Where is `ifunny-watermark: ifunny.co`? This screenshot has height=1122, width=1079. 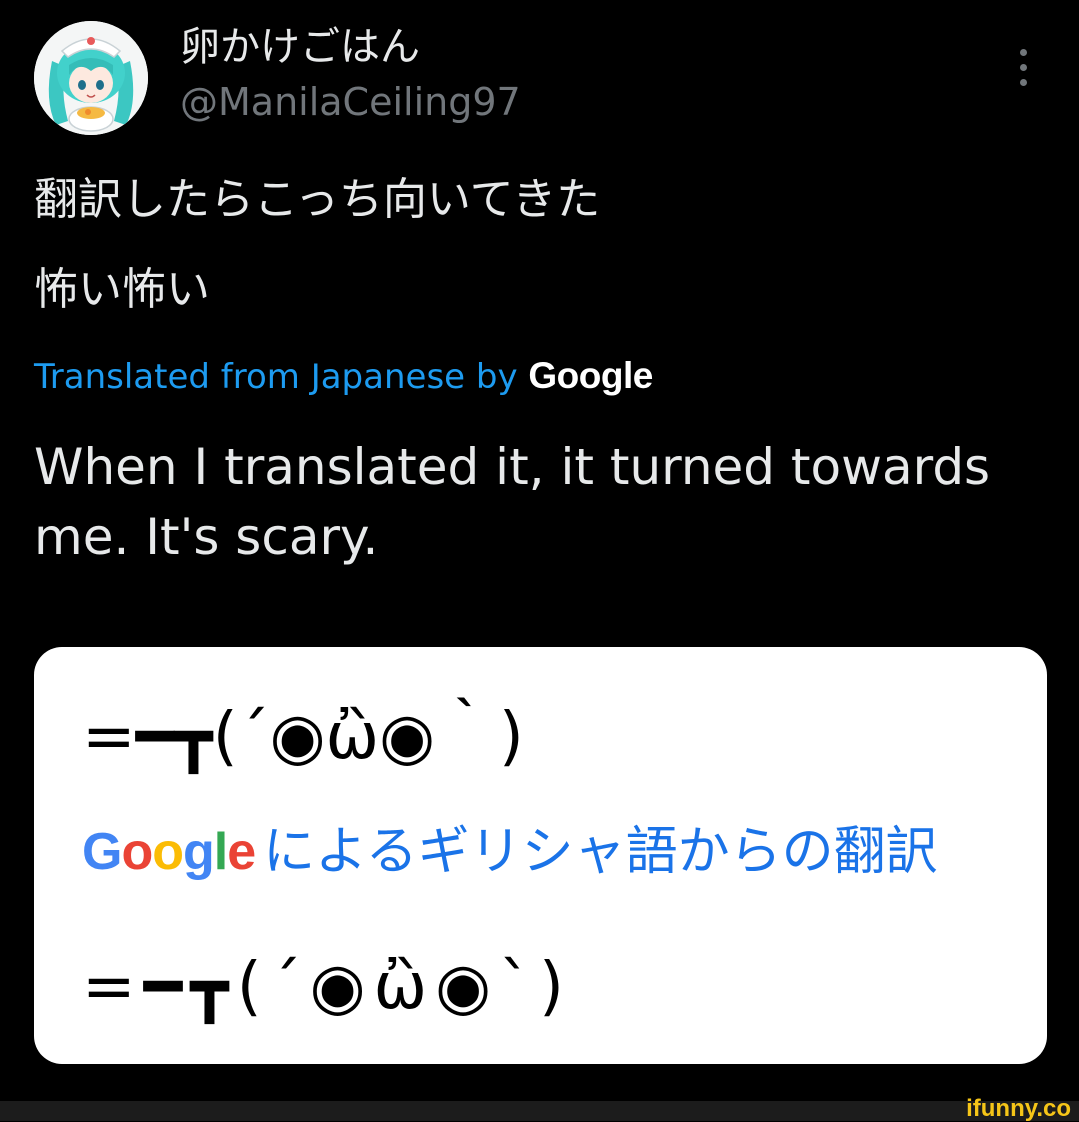 ifunny-watermark: ifunny.co is located at coordinates (1018, 1108).